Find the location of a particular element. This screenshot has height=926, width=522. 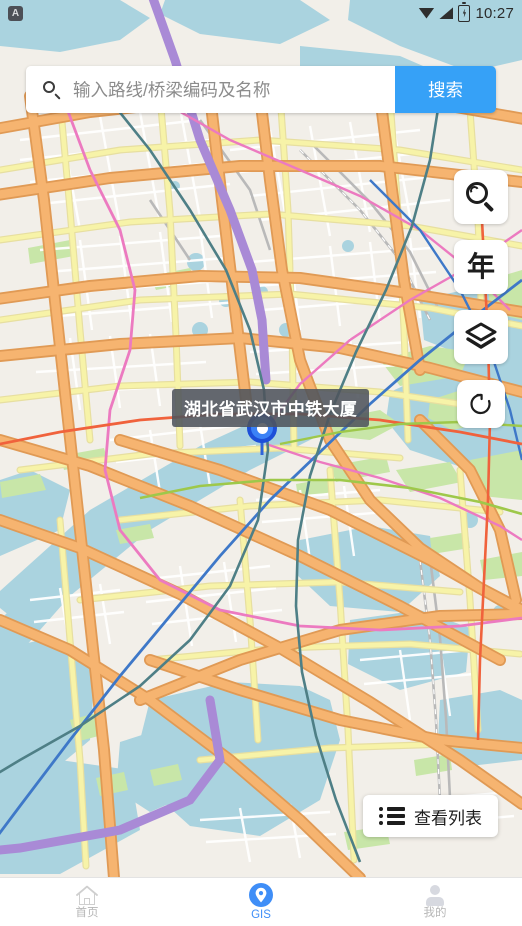

battery-charging-icon is located at coordinates (464, 12).